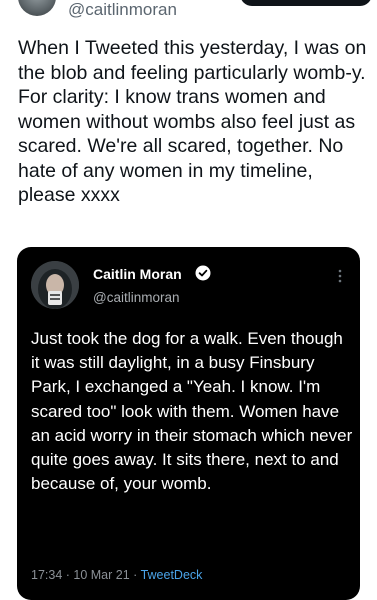 Image resolution: width=377 pixels, height=600 pixels. What do you see at coordinates (203, 273) in the screenshot?
I see `verified-badge-icon` at bounding box center [203, 273].